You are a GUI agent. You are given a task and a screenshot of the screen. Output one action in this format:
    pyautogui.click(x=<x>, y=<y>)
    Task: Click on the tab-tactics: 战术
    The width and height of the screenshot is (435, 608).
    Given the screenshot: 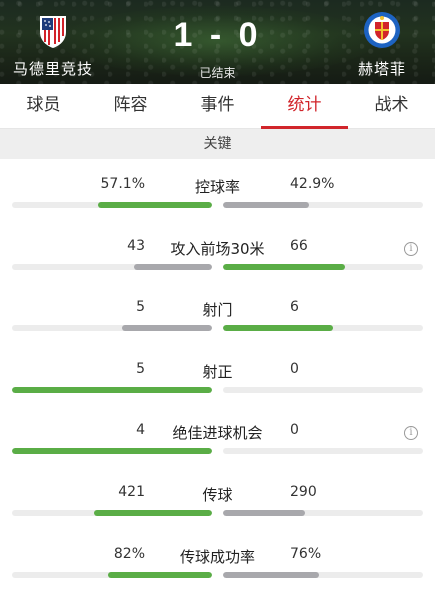 What is the action you would take?
    pyautogui.click(x=391, y=106)
    